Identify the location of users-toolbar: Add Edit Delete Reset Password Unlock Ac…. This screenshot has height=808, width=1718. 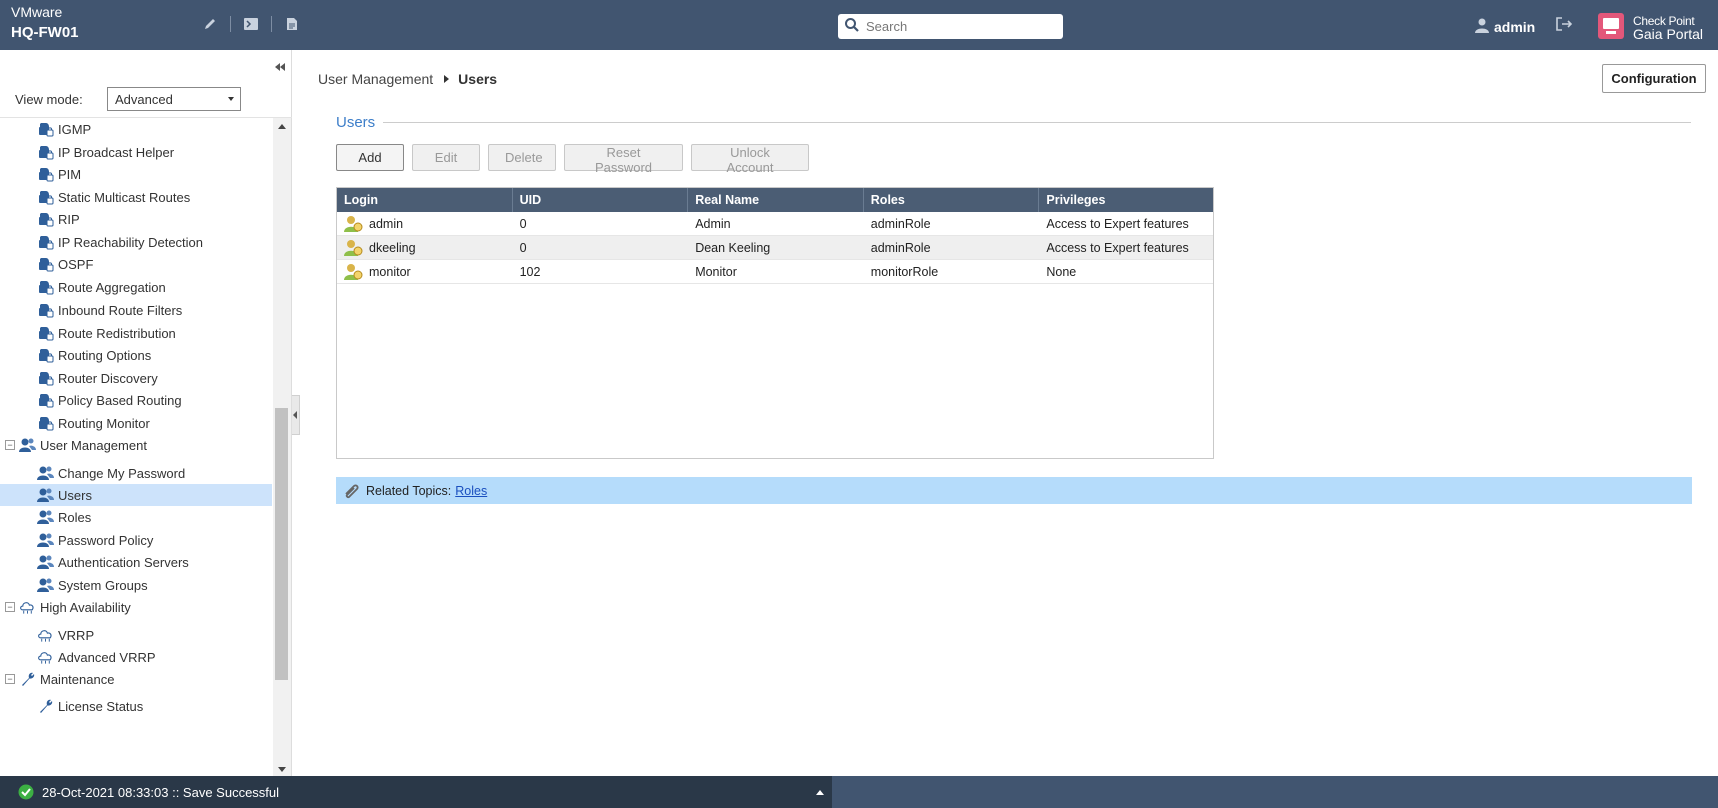
(576, 159).